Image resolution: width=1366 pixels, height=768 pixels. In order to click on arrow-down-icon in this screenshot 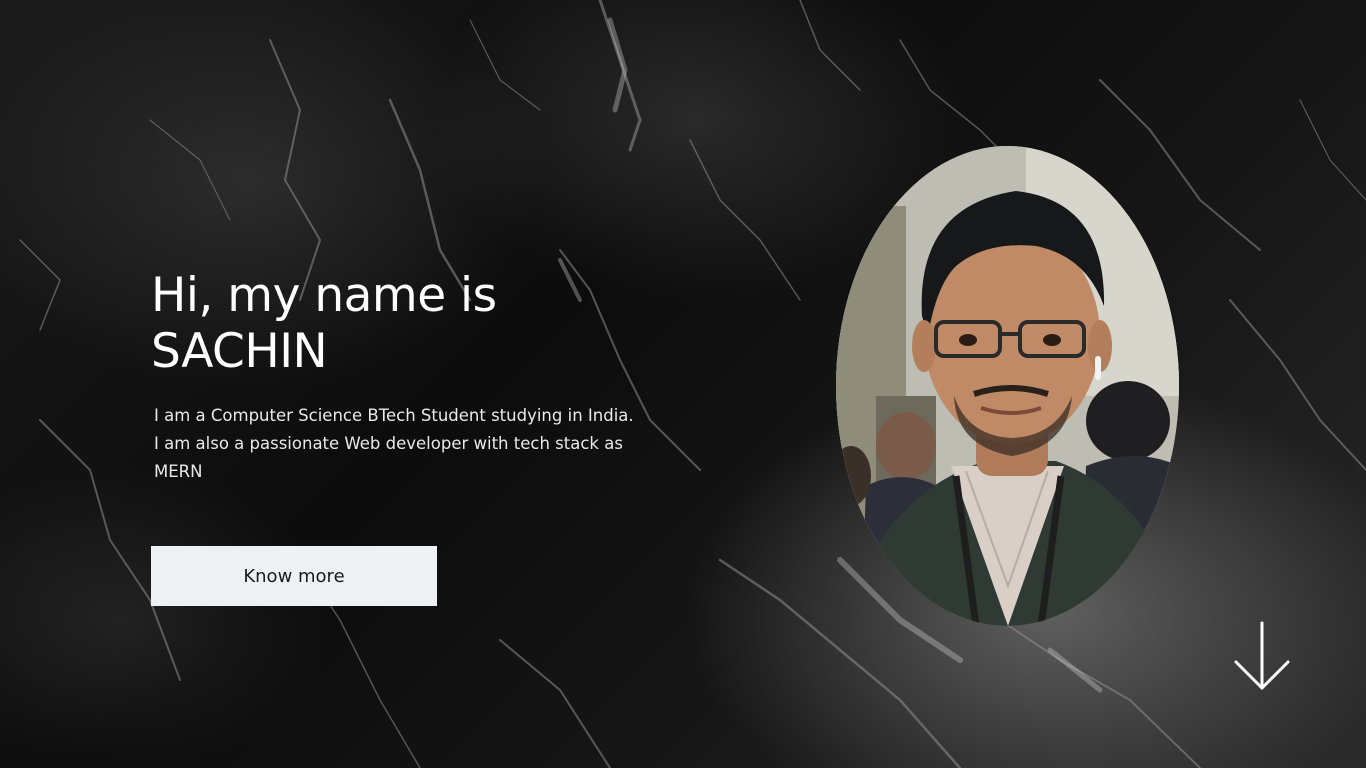, I will do `click(1262, 655)`.